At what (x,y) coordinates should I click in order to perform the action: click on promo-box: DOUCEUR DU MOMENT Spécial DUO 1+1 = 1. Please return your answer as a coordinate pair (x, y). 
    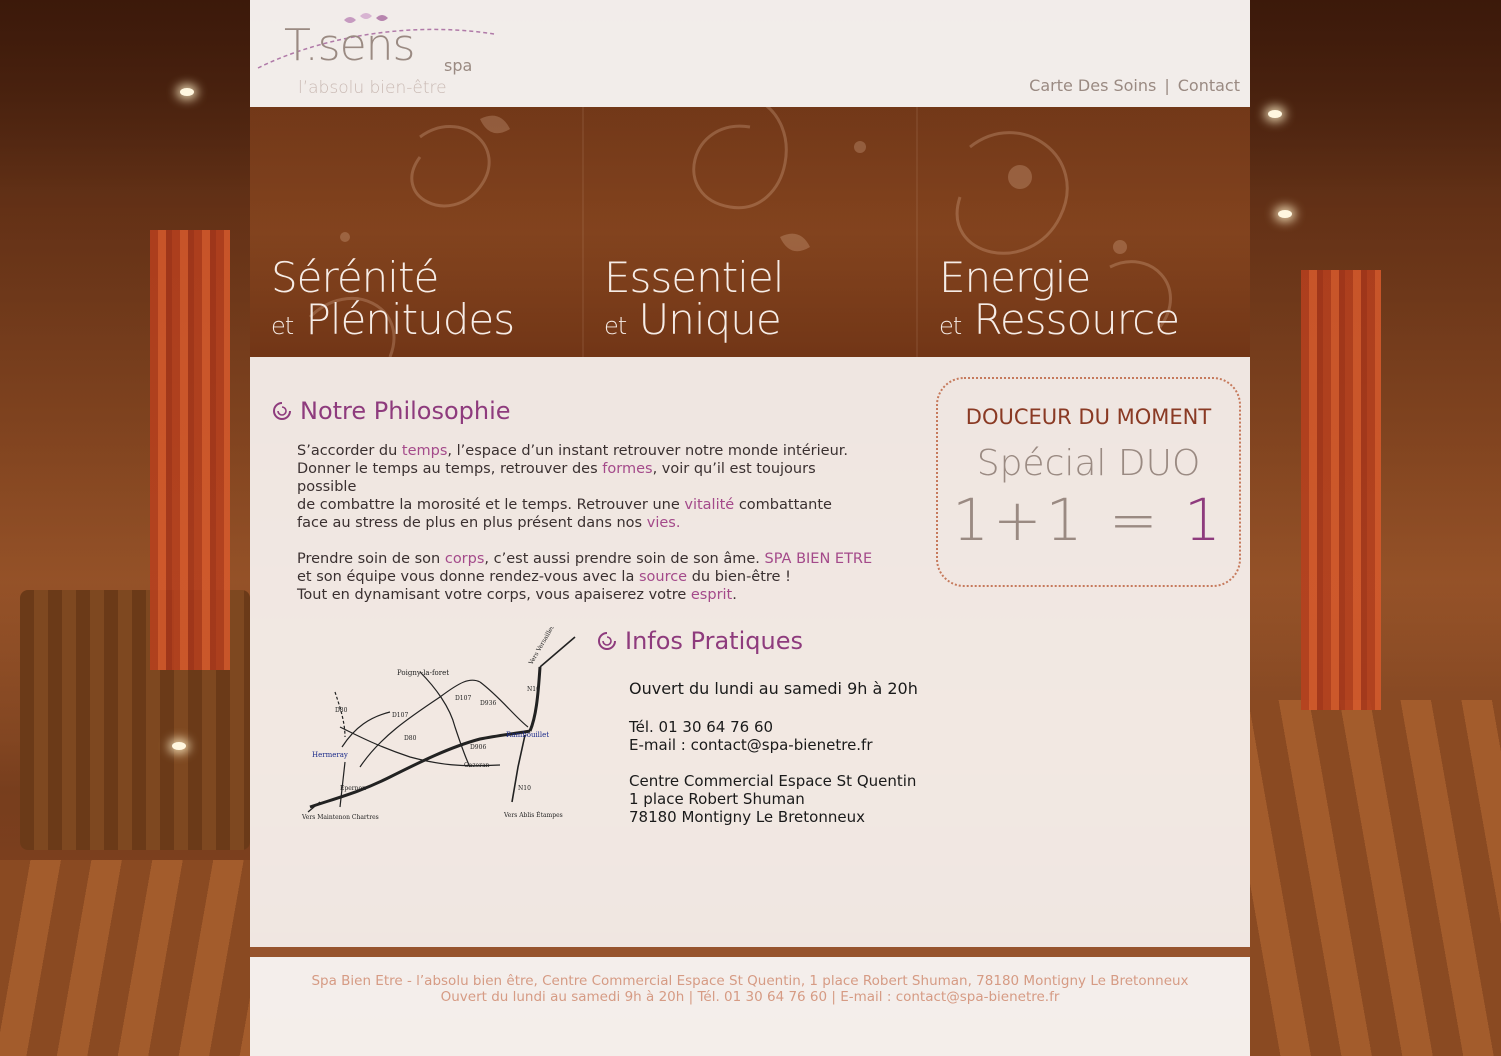
    Looking at the image, I should click on (1088, 482).